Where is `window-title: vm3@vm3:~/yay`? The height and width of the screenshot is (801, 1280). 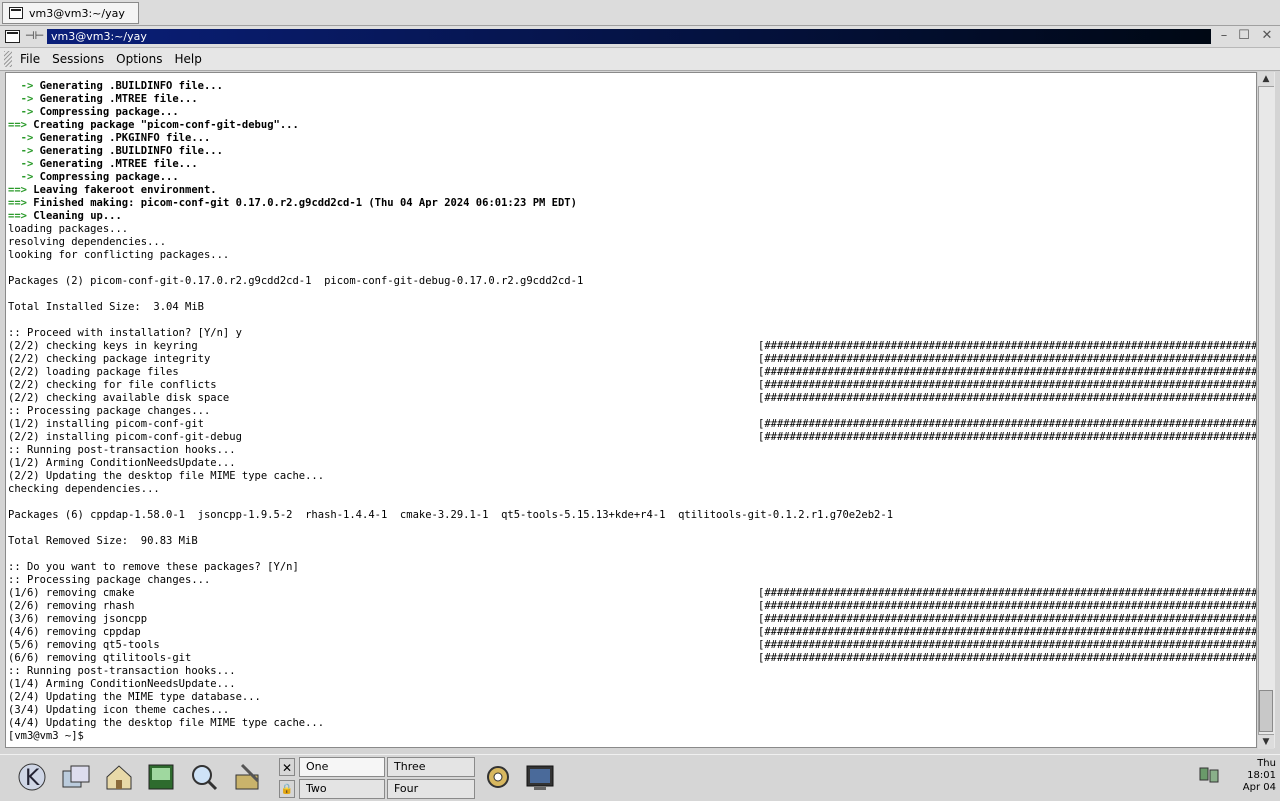
window-title: vm3@vm3:~/yay is located at coordinates (629, 36).